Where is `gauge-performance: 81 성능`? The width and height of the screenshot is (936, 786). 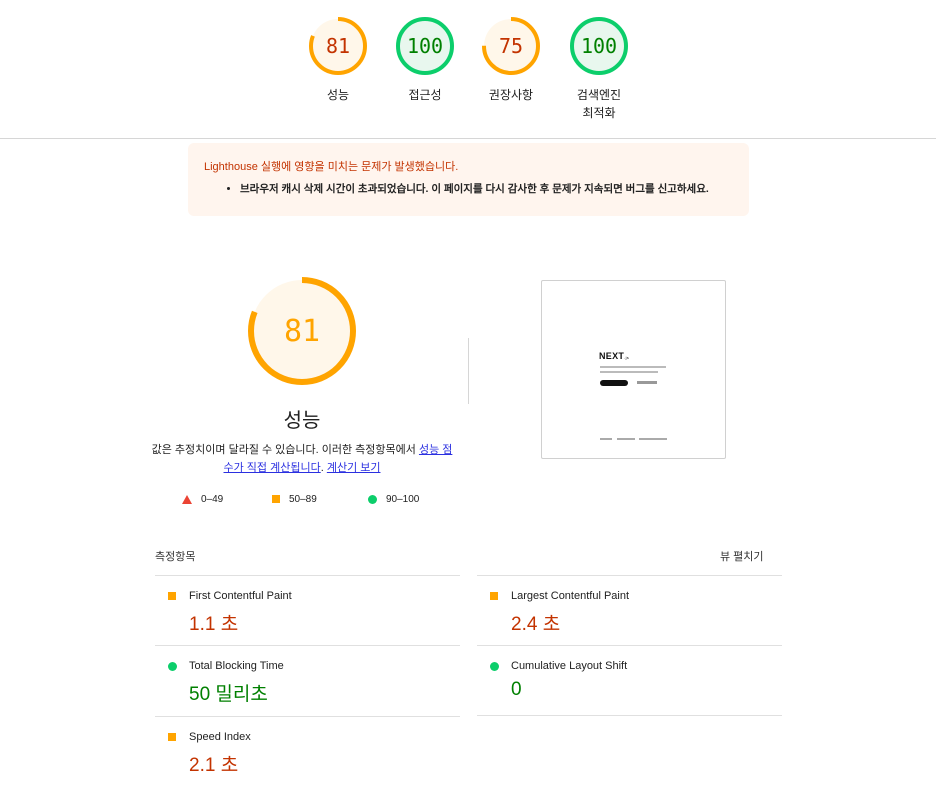 gauge-performance: 81 성능 is located at coordinates (338, 60).